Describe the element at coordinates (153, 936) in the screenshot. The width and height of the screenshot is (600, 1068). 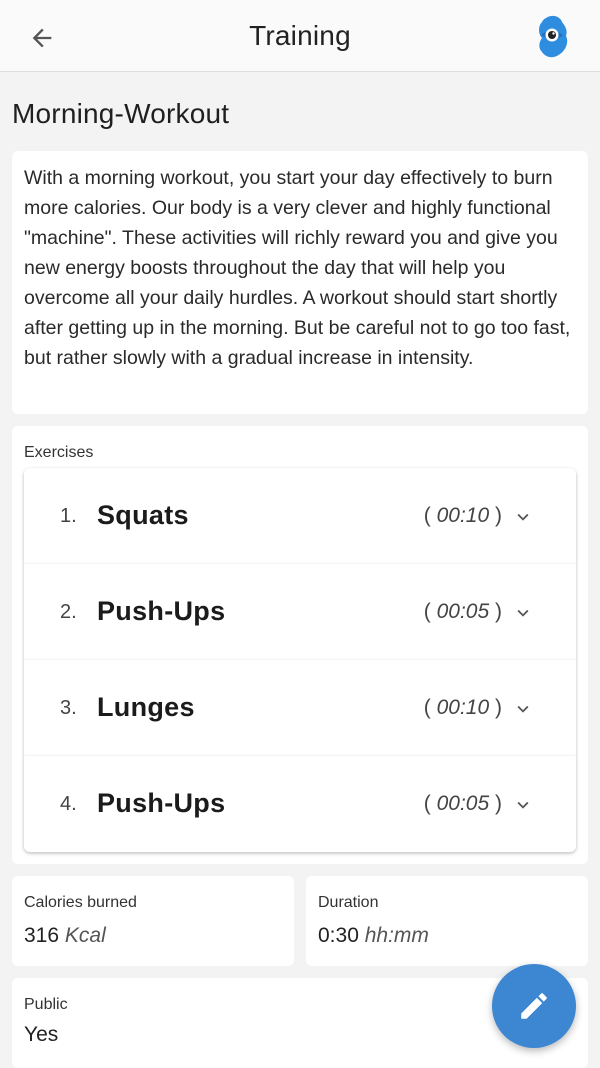
I see `calories-value: 316 Kcal` at that location.